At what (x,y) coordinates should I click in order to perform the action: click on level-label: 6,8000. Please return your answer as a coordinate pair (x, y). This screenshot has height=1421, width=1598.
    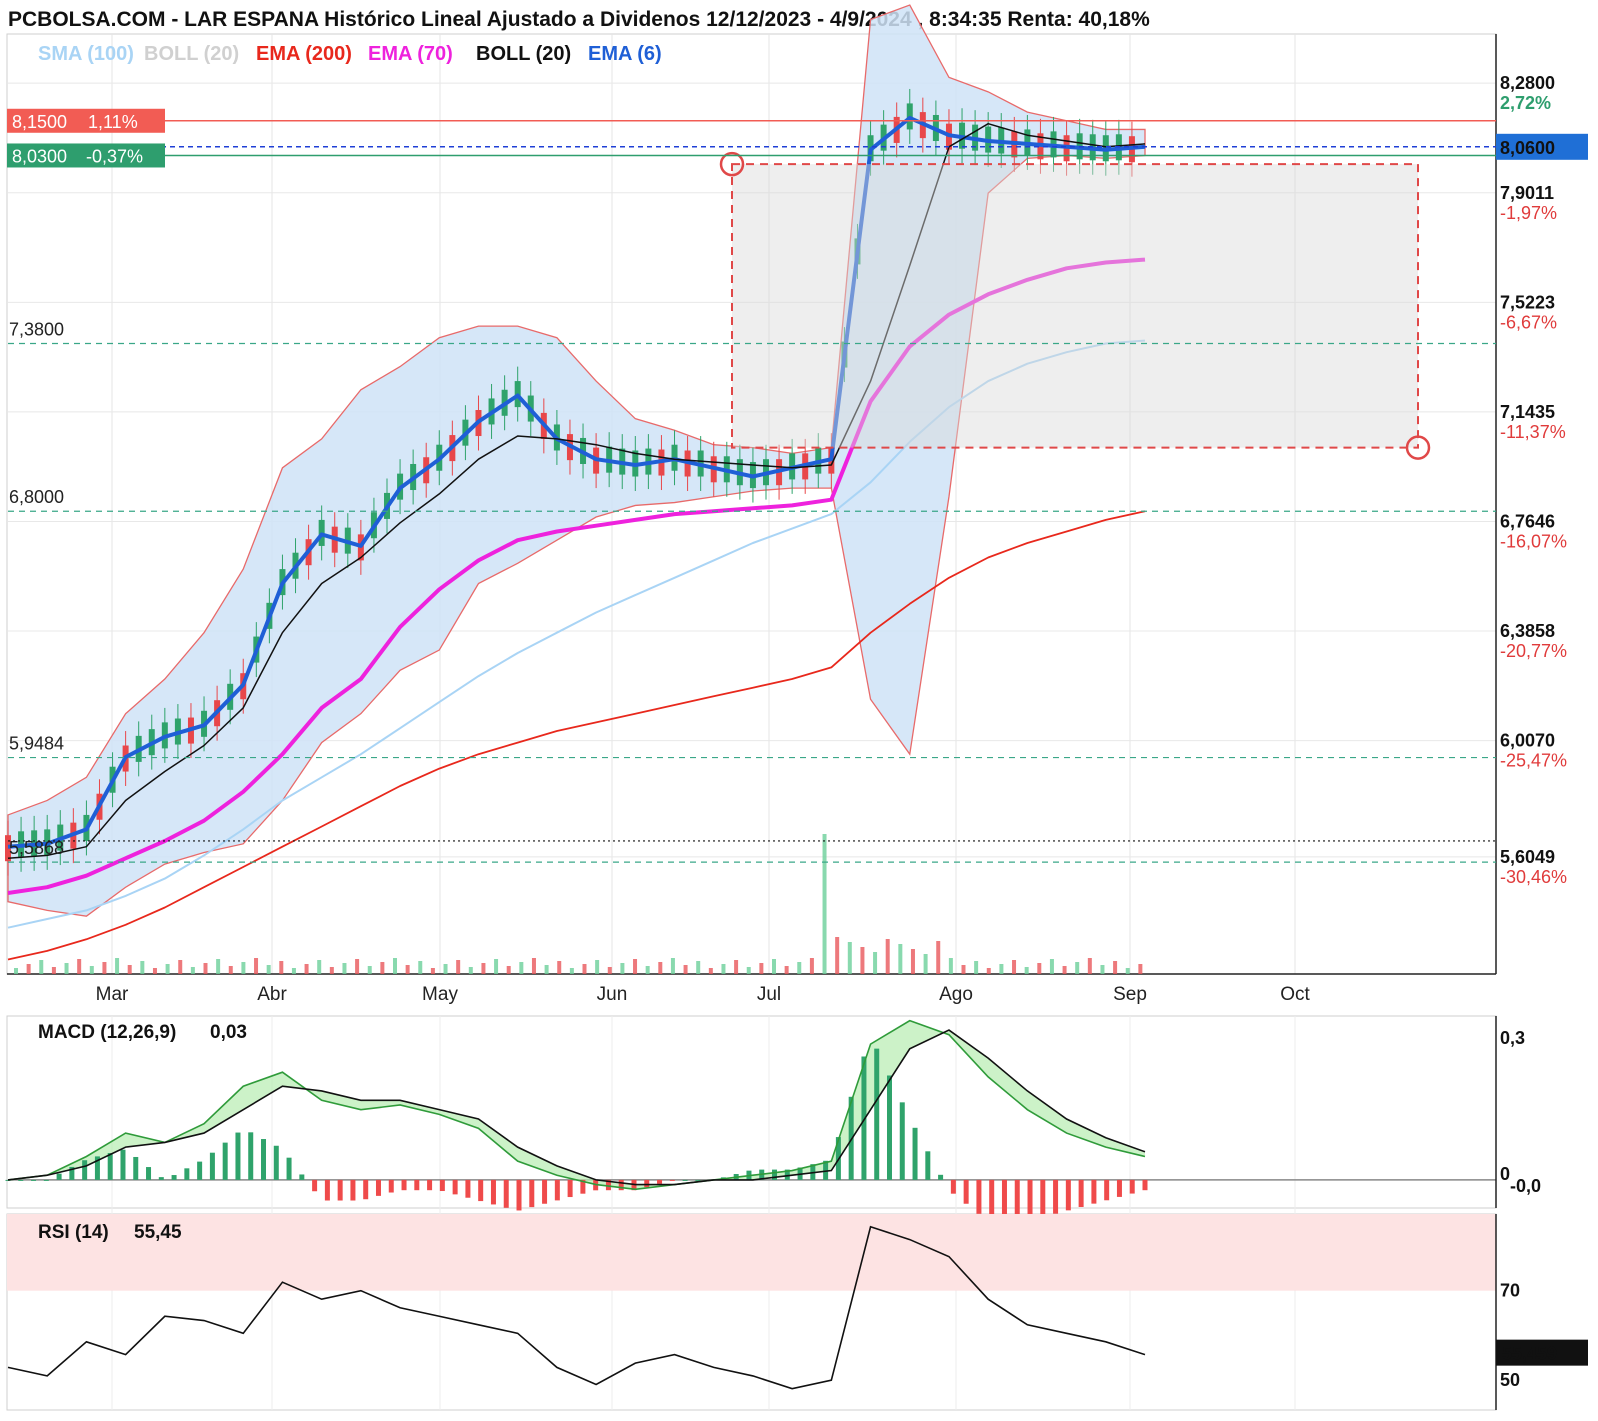
    Looking at the image, I should click on (36, 497).